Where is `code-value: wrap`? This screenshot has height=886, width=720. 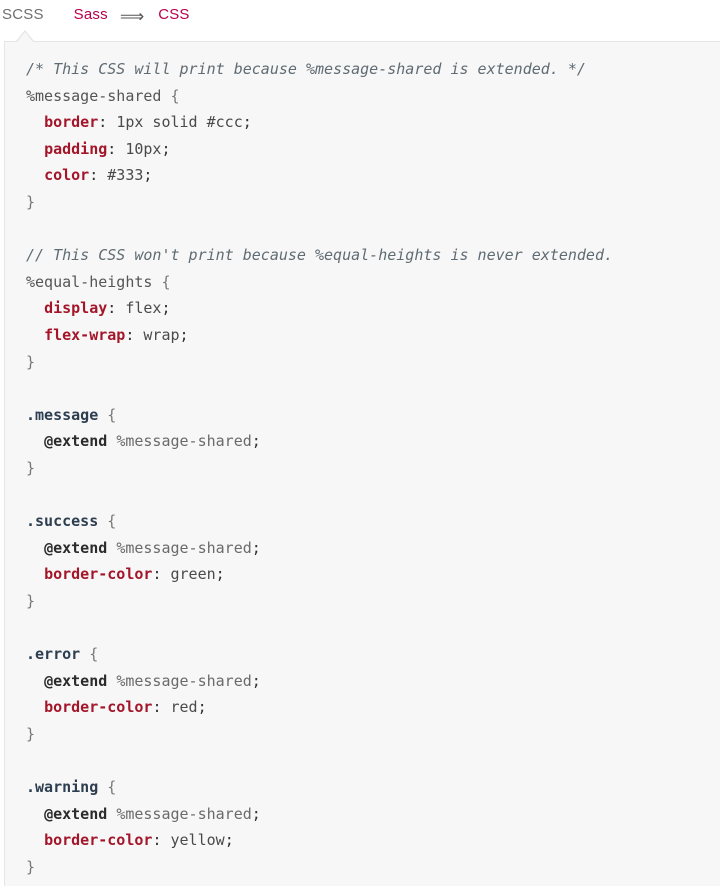 code-value: wrap is located at coordinates (161, 334).